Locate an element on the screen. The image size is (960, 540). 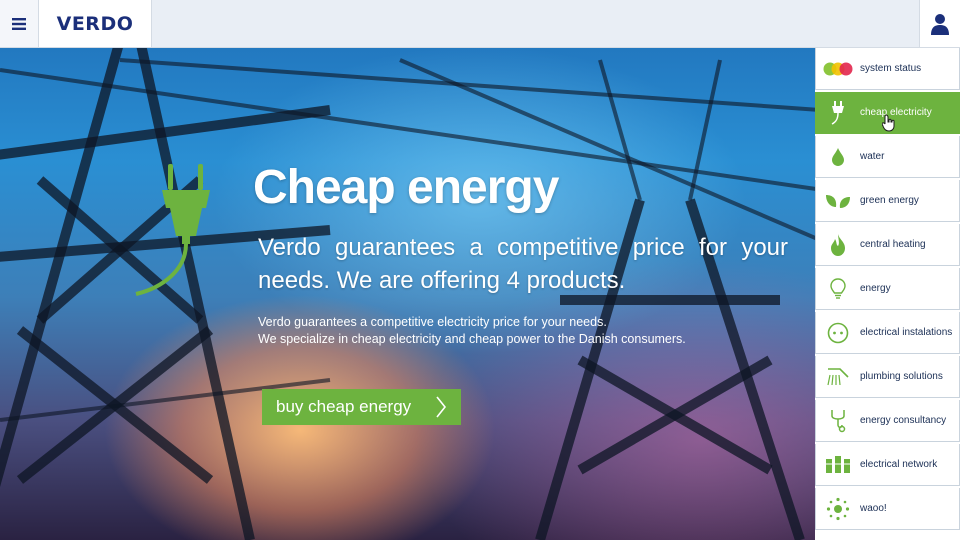
sidebar-item-plumbing-solutions: plumbing solutions is located at coordinates (887, 377).